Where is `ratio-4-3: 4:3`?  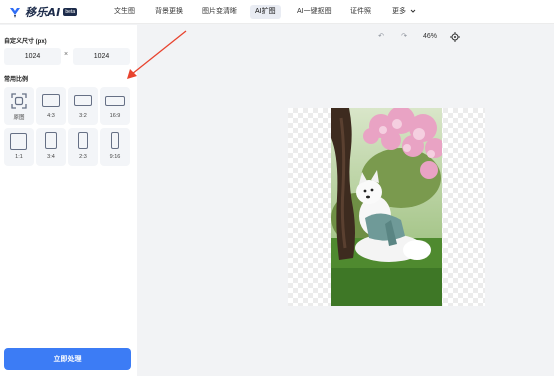
ratio-4-3: 4:3 is located at coordinates (51, 106).